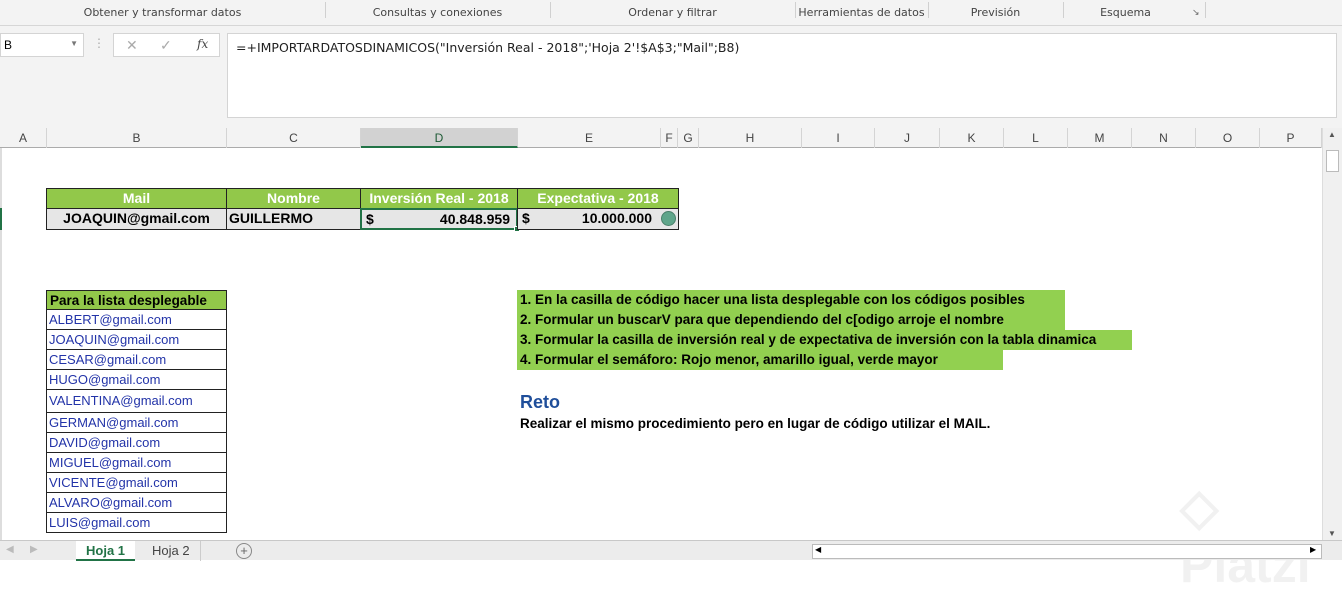  What do you see at coordinates (244, 551) in the screenshot?
I see `add-sheet-icon: +` at bounding box center [244, 551].